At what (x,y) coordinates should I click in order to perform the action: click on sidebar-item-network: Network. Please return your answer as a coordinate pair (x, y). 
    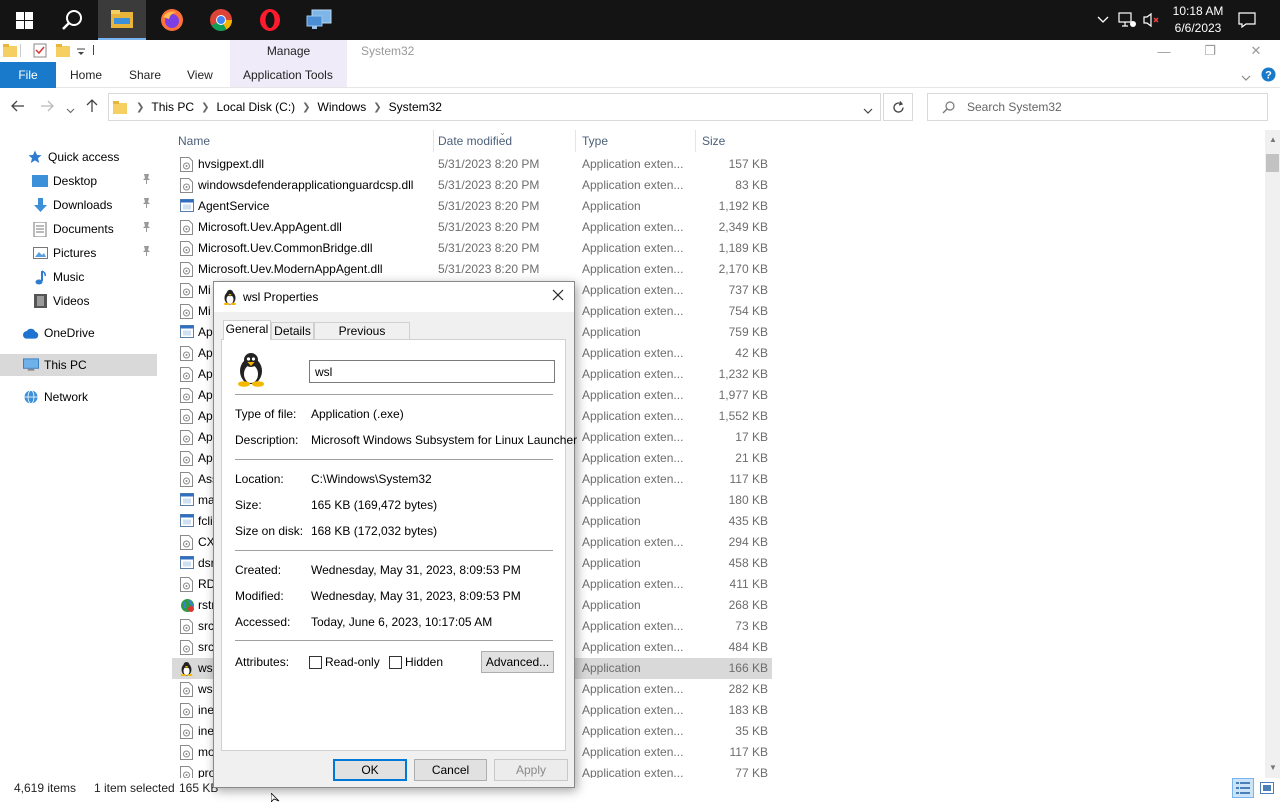
    Looking at the image, I should click on (78, 397).